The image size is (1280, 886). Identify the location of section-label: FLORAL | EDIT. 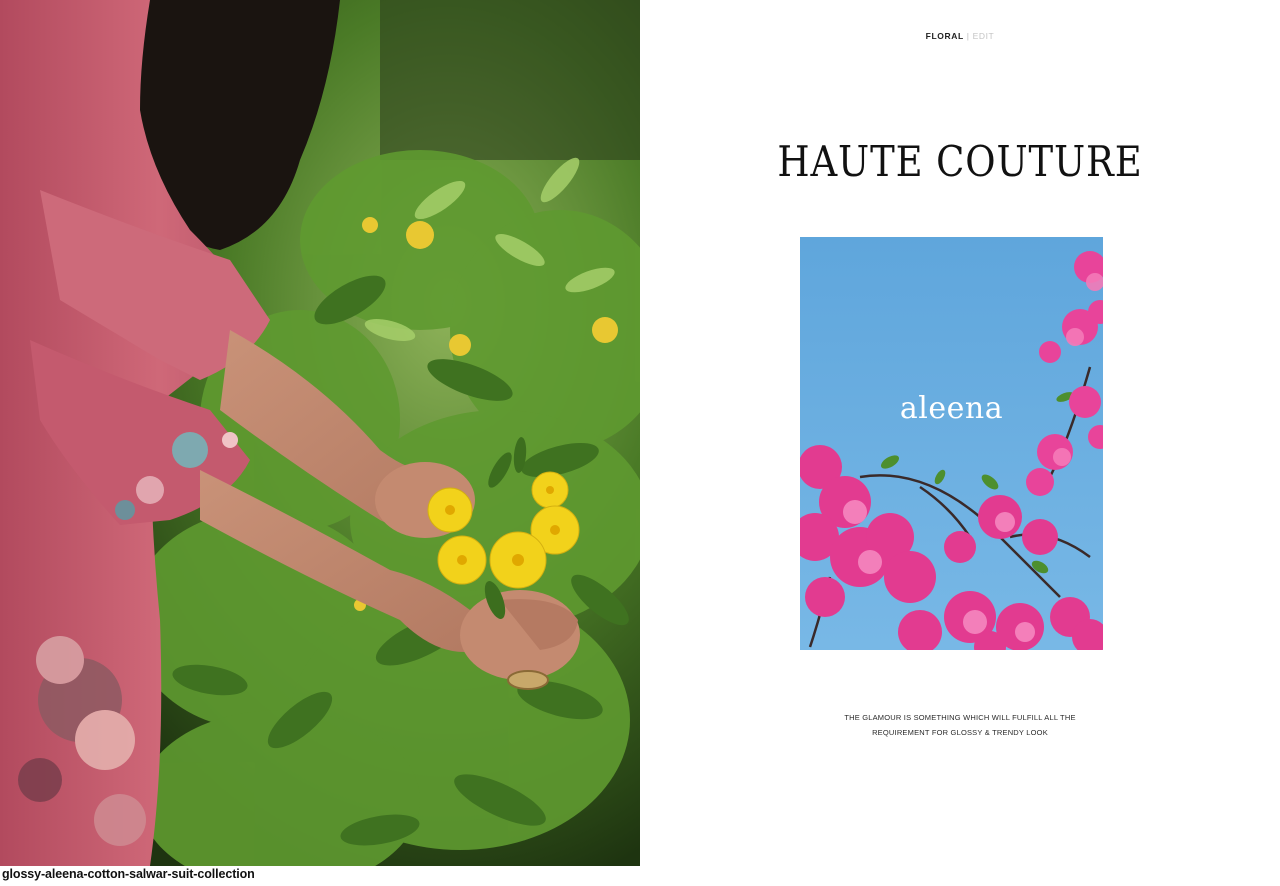
(960, 36).